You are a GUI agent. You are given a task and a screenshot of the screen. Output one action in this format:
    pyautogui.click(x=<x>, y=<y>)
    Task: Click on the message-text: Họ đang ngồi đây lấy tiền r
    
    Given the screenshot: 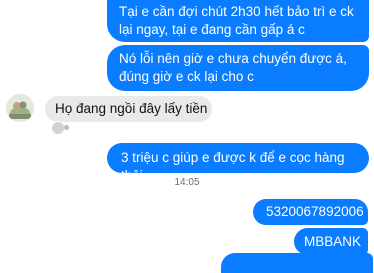 What is the action you would take?
    pyautogui.click(x=131, y=117)
    